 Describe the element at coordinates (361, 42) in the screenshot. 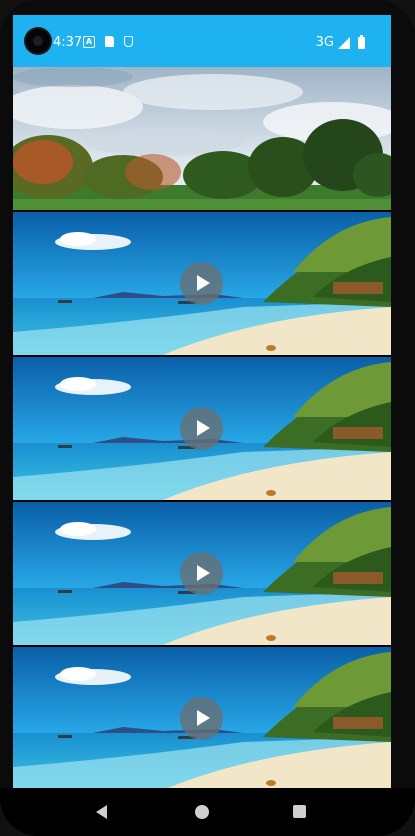

I see `battery-icon` at that location.